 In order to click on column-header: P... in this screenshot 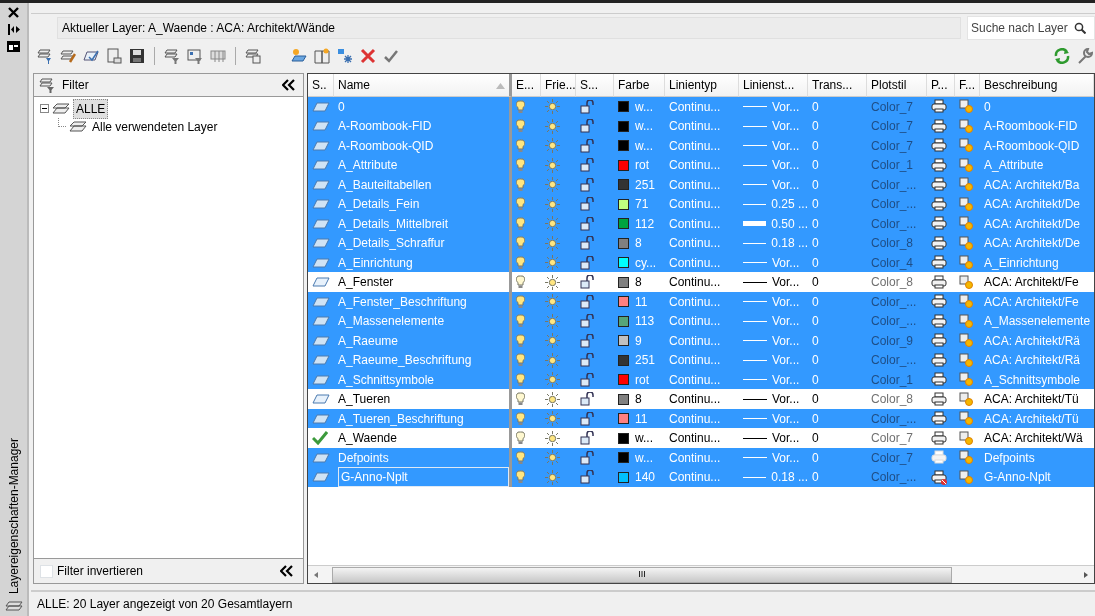, I will do `click(941, 85)`.